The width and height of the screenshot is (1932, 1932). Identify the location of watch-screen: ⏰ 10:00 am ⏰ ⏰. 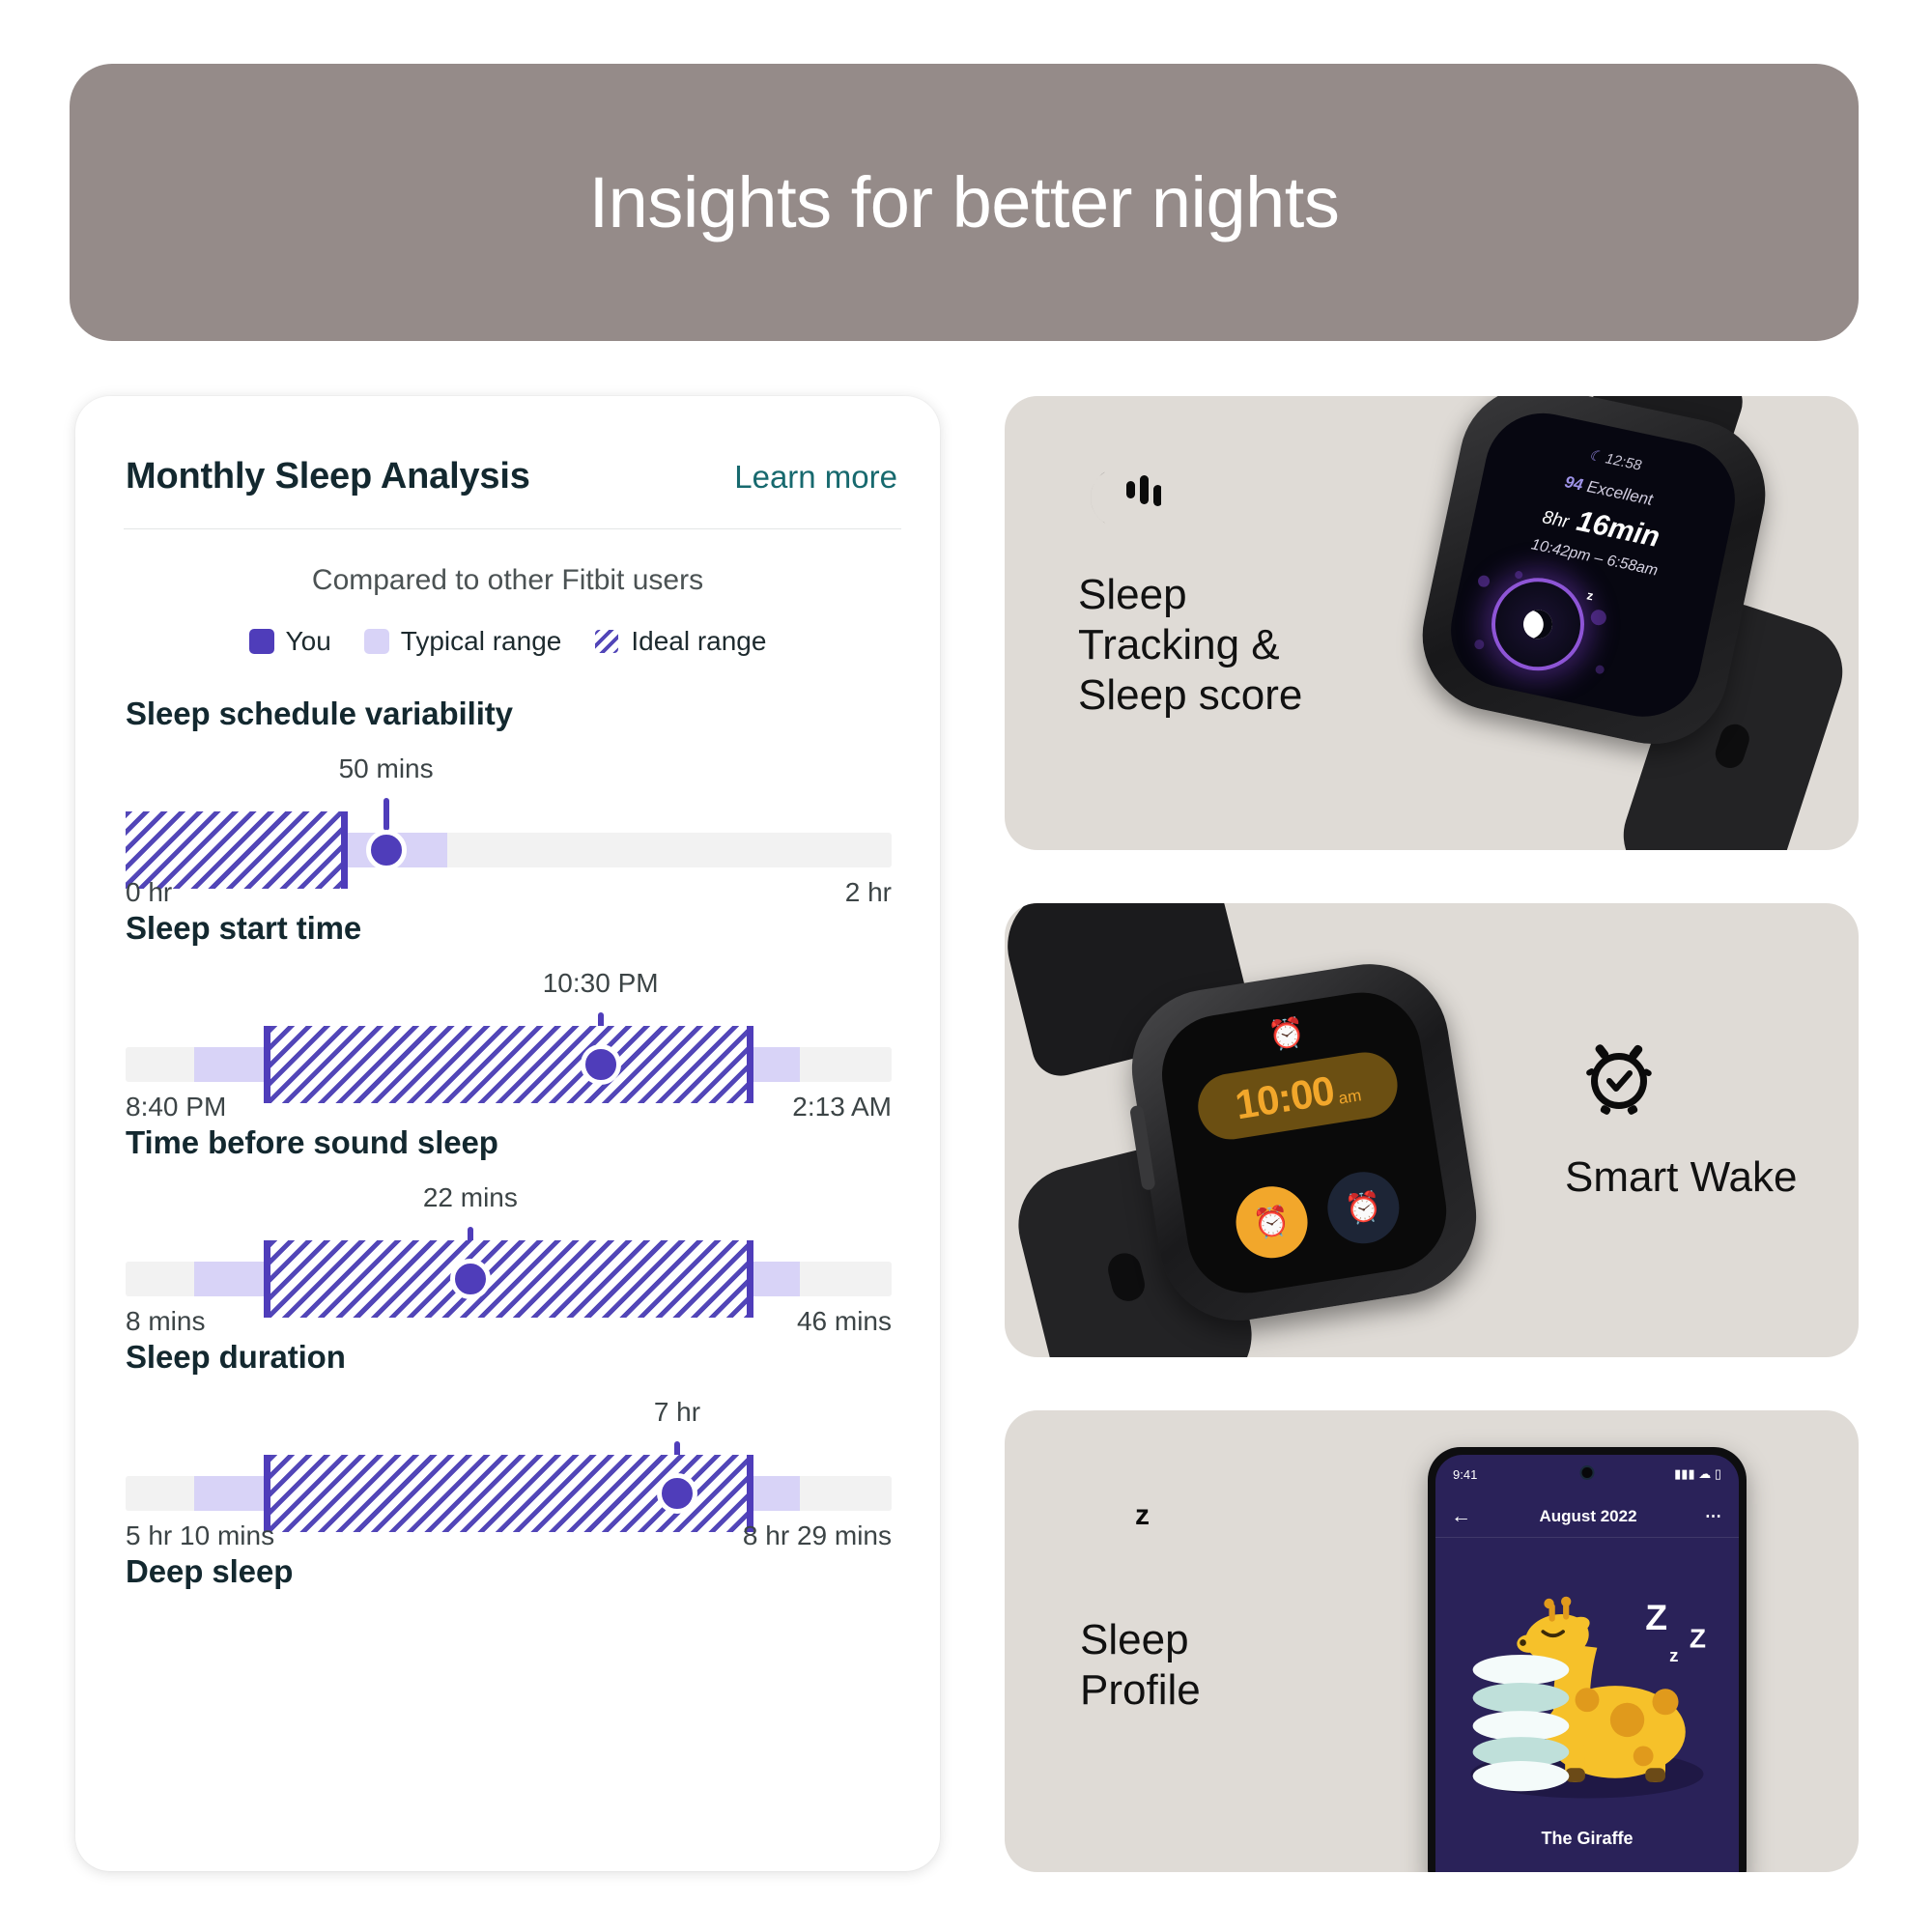
(1304, 1142).